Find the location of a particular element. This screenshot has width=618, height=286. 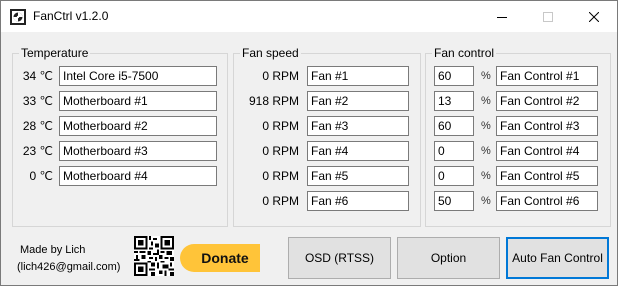

temperature-name-field: Motherboard #1 is located at coordinates (138, 101).